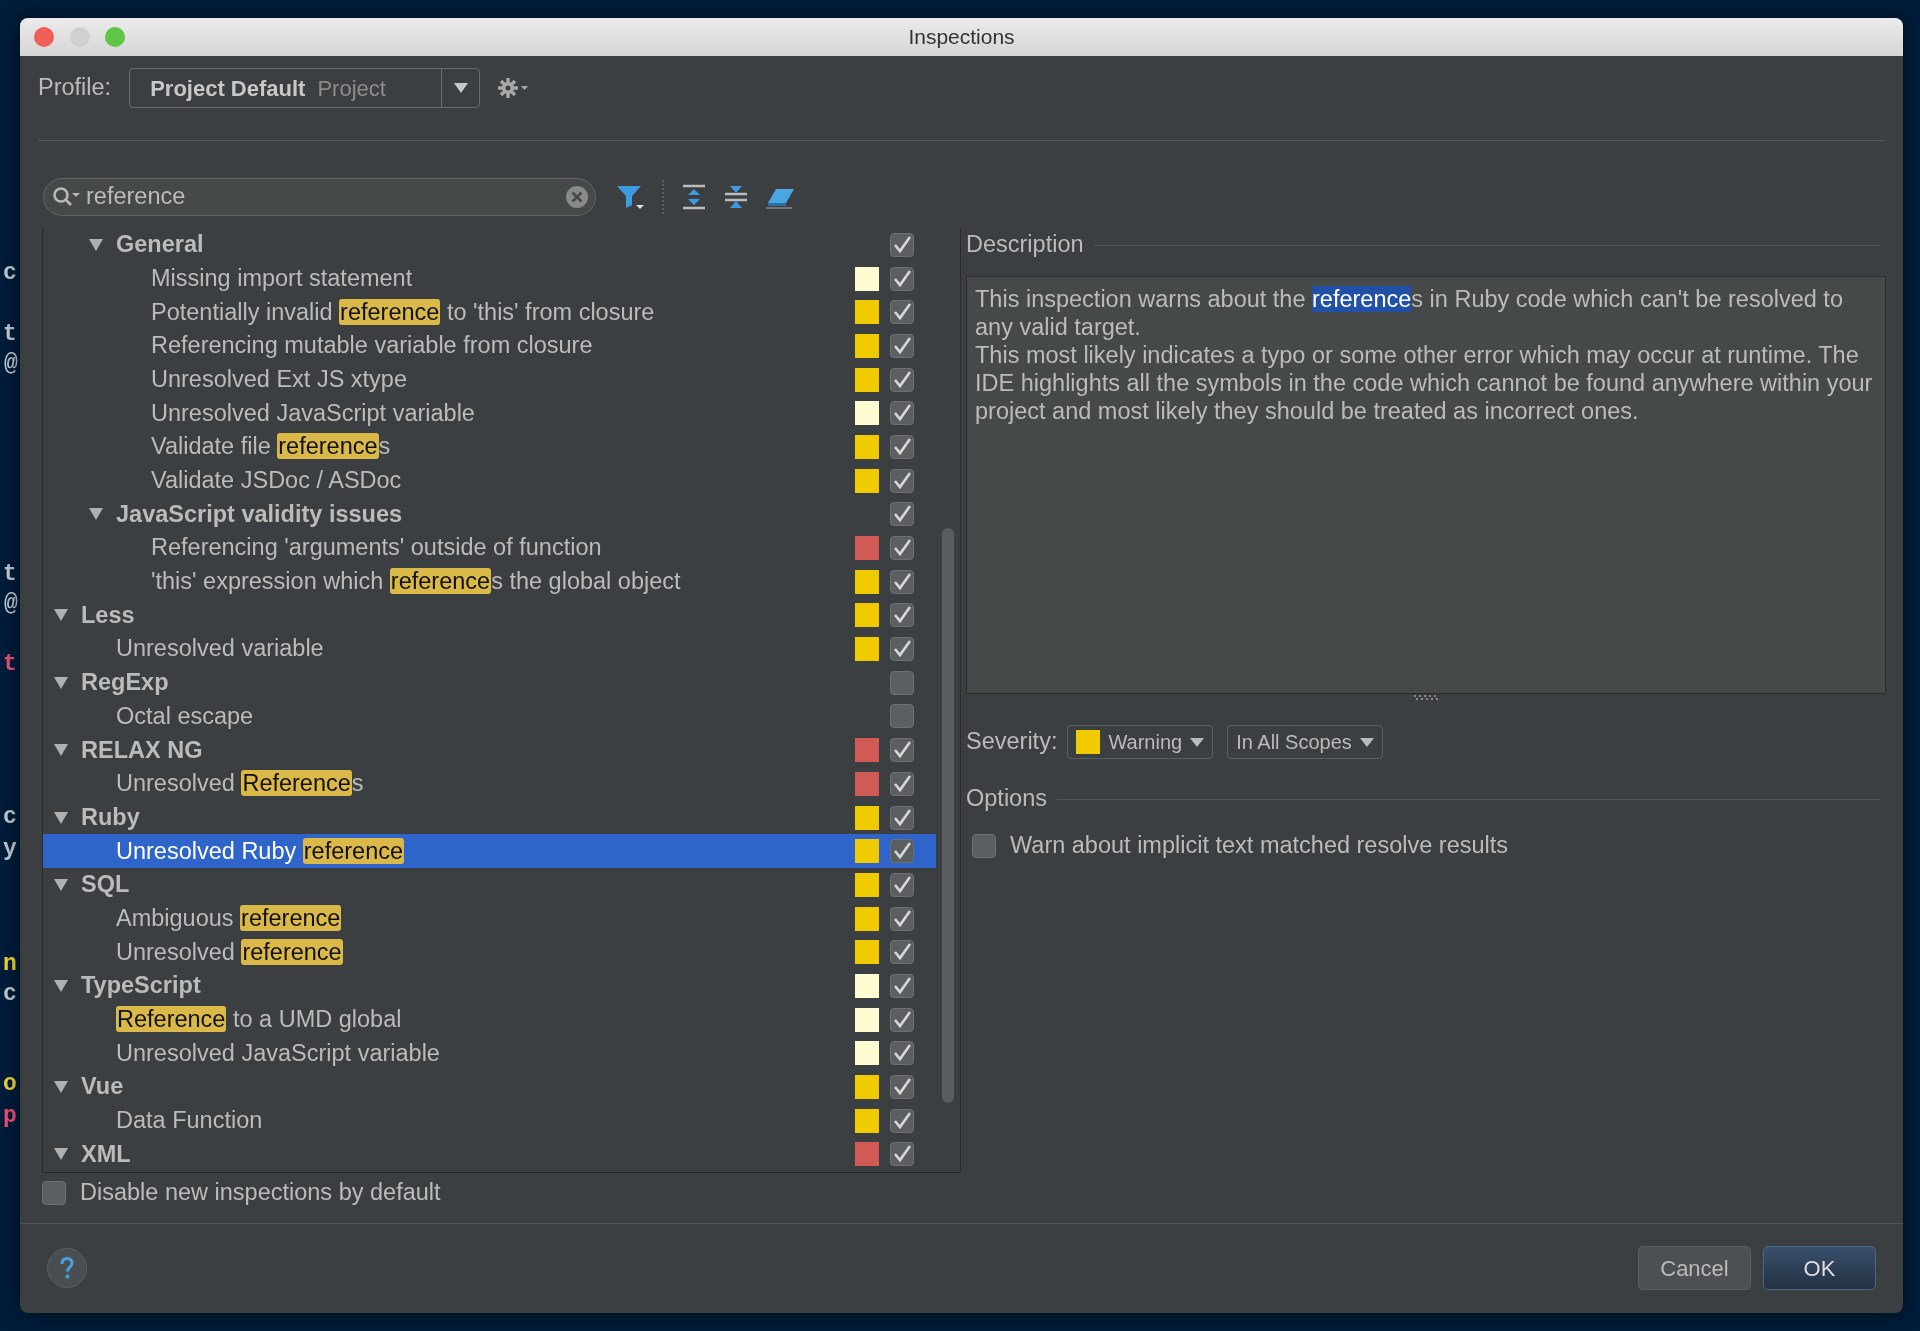 Image resolution: width=1920 pixels, height=1331 pixels. I want to click on inspection-label: Unresolved reference, so click(230, 952).